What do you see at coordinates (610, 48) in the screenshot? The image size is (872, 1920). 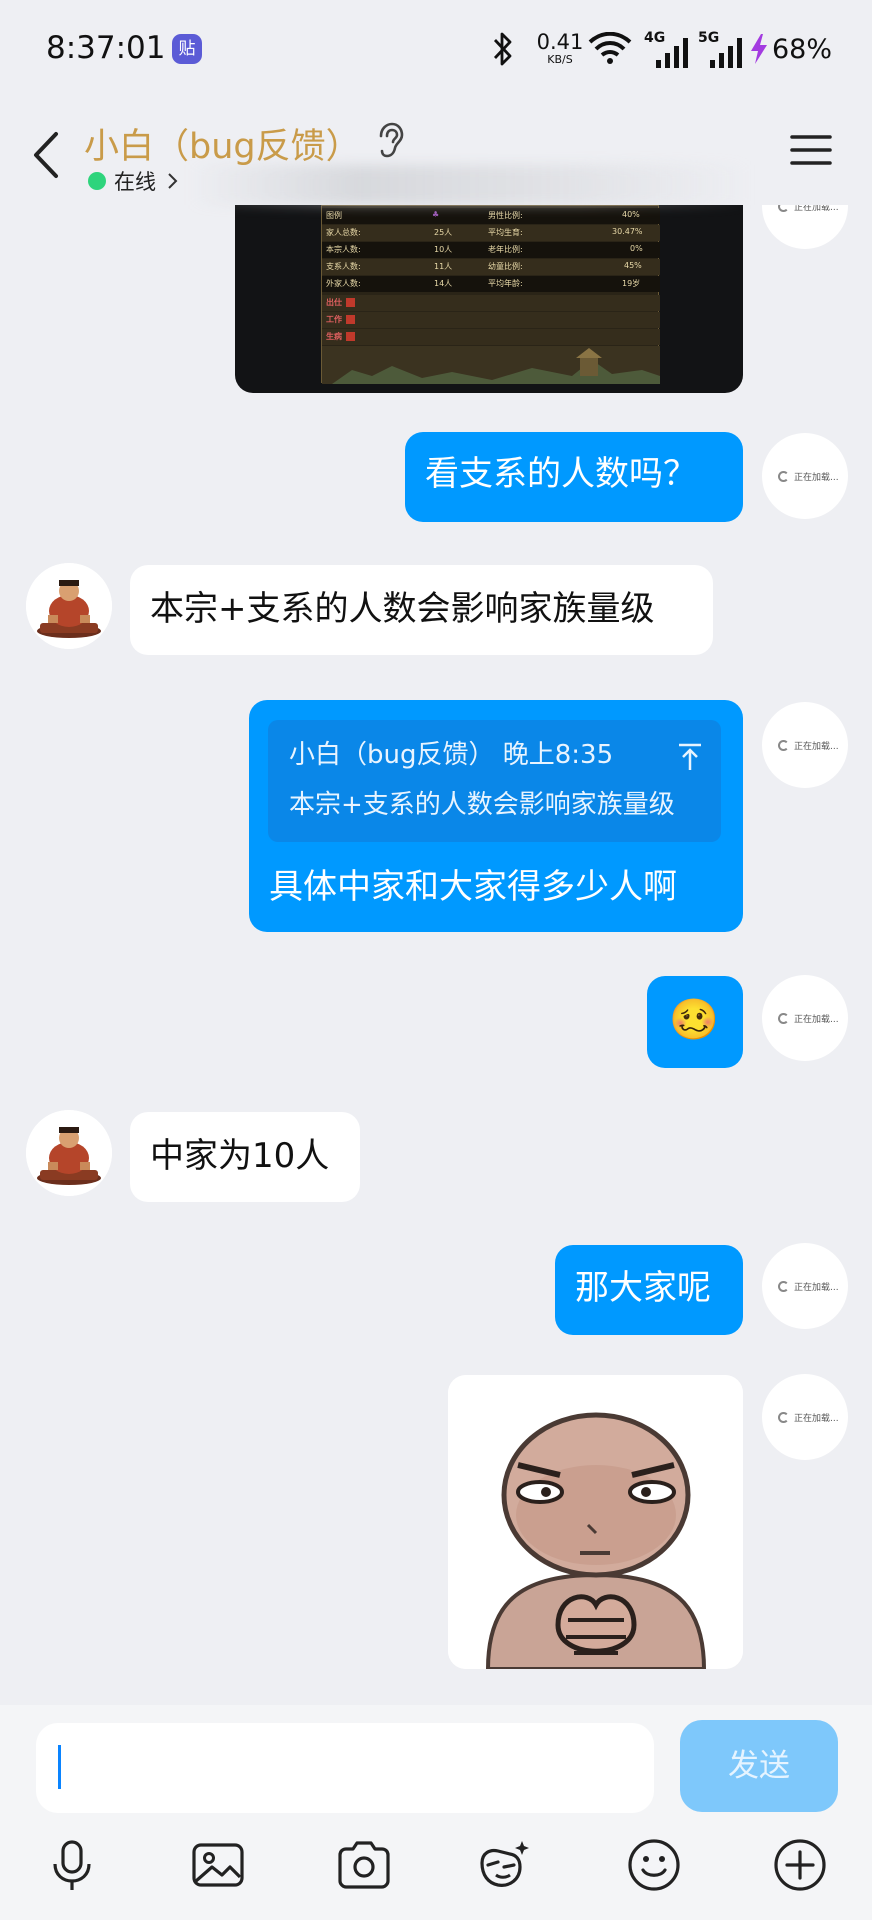 I see `wifi-icon` at bounding box center [610, 48].